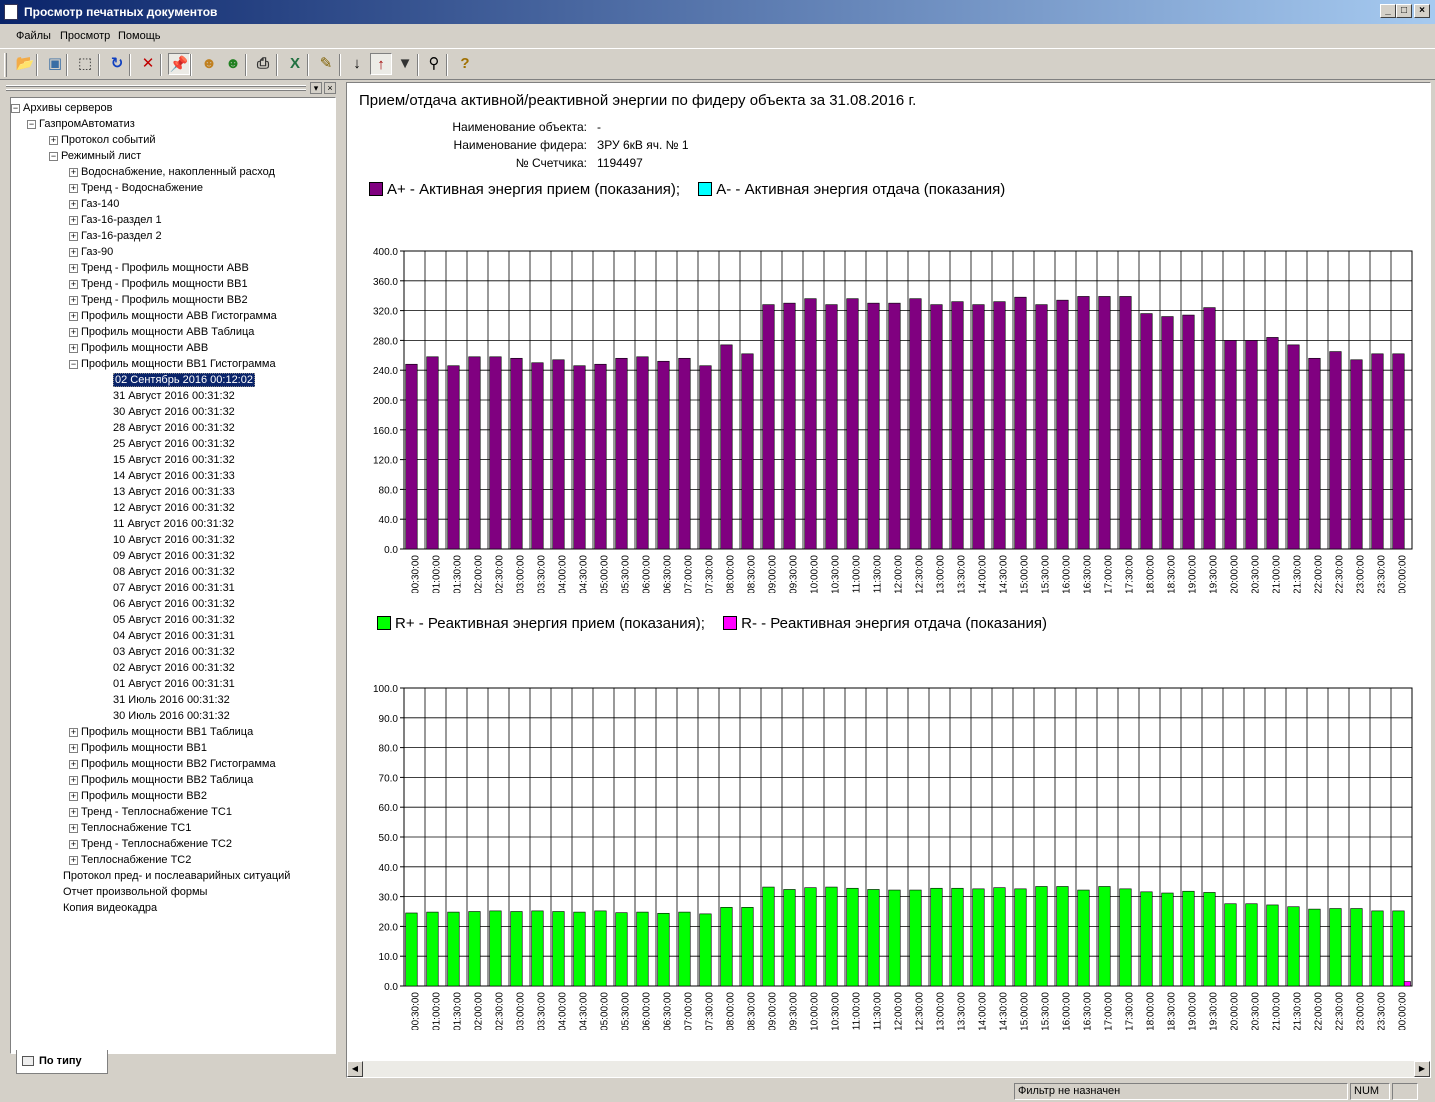 The height and width of the screenshot is (1102, 1435). I want to click on refresh-button: ↻, so click(117, 64).